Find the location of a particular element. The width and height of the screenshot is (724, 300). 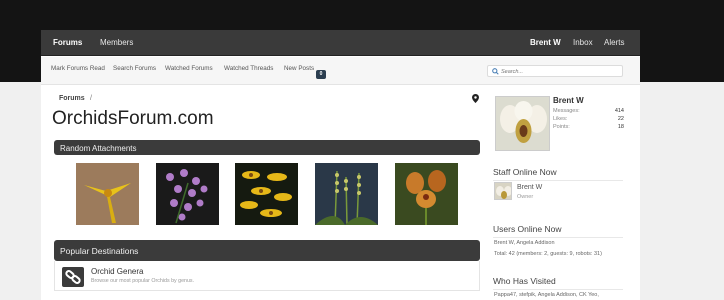

user-avatar is located at coordinates (522, 123).